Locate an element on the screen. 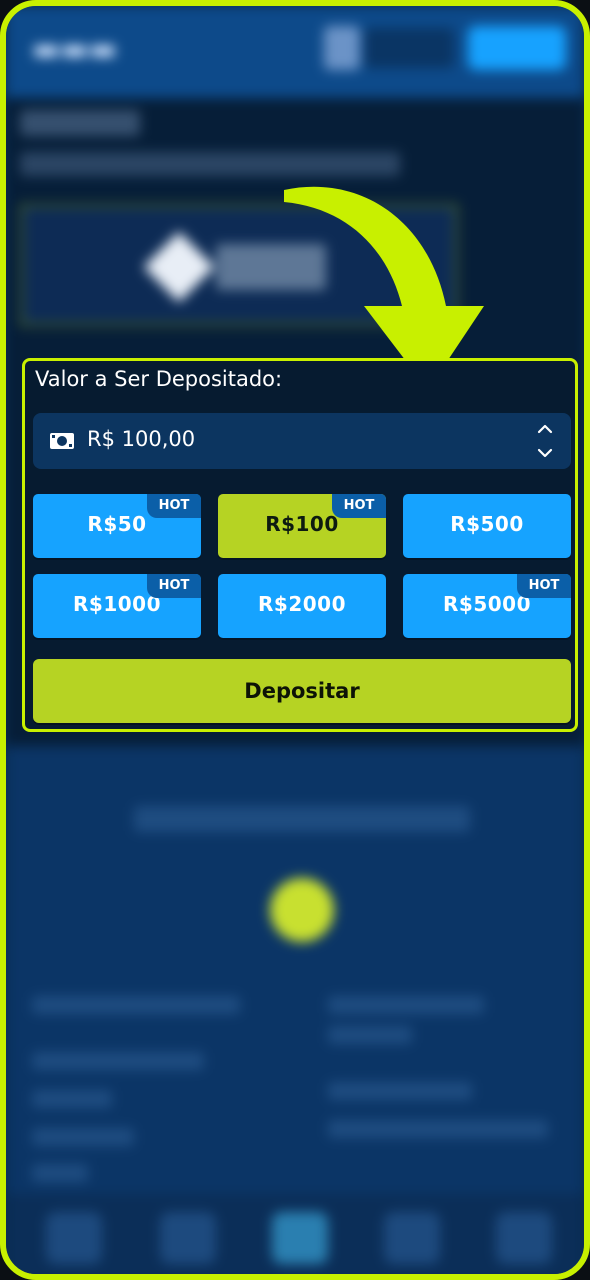  preset-amount-50: R$50 HOT is located at coordinates (117, 526).